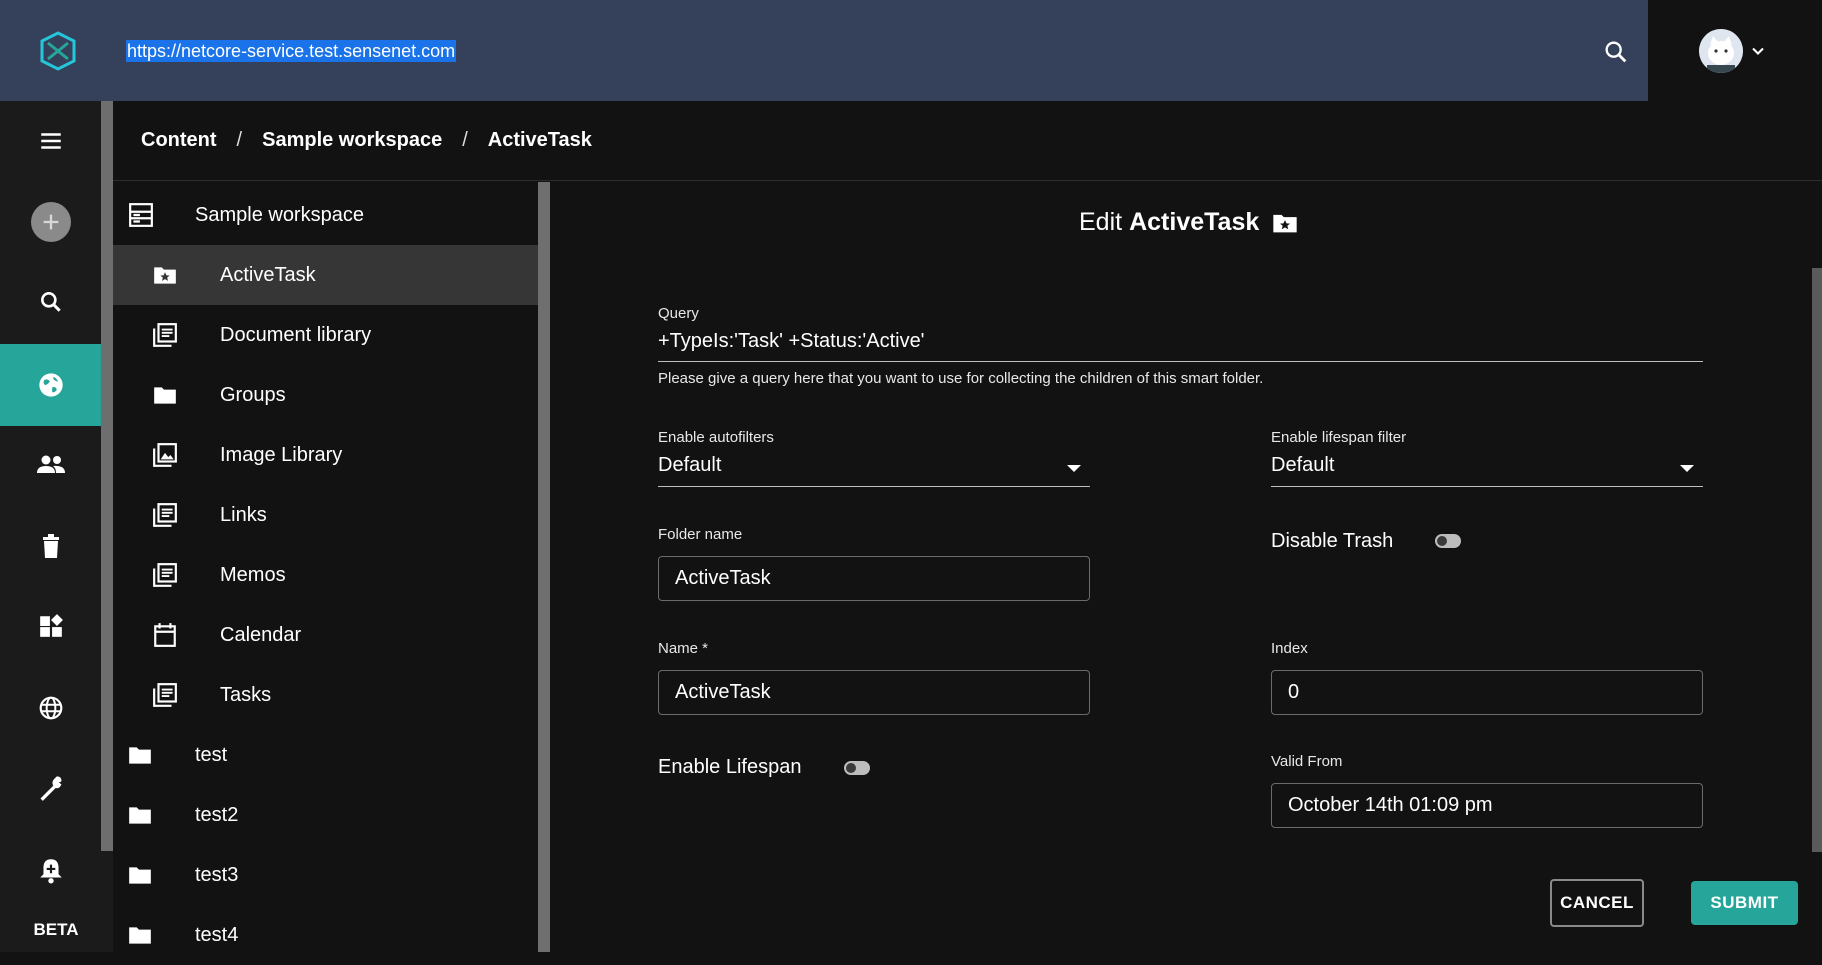 Image resolution: width=1822 pixels, height=965 pixels. What do you see at coordinates (50, 385) in the screenshot?
I see `globe-icon` at bounding box center [50, 385].